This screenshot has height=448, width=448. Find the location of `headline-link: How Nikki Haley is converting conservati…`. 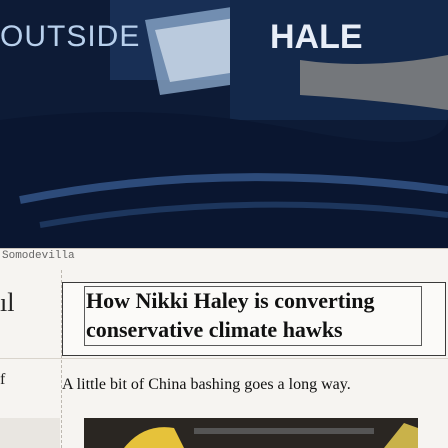

headline-link: How Nikki Haley is converting conservati… is located at coordinates (266, 315).